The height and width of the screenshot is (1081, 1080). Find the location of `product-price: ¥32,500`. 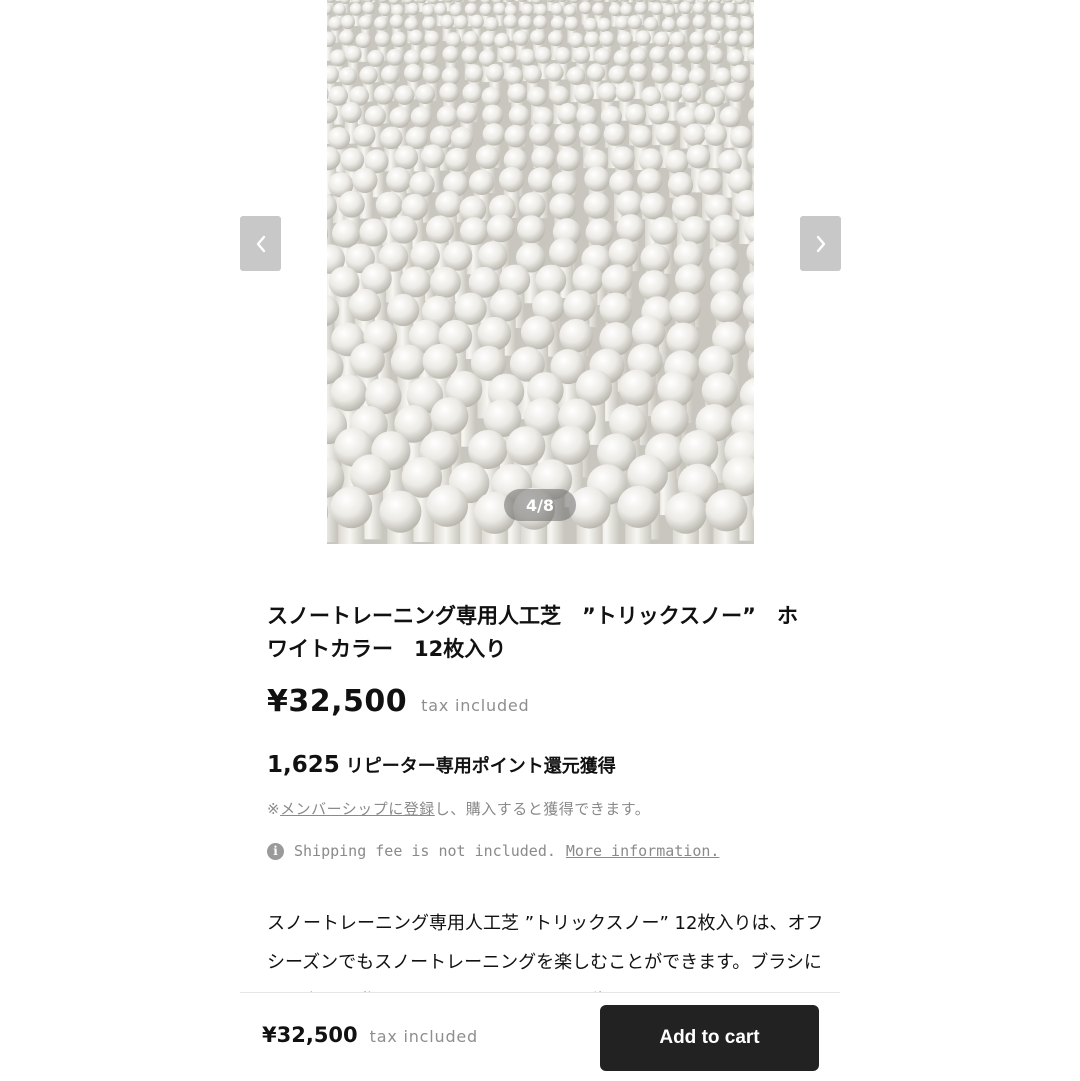

product-price: ¥32,500 is located at coordinates (337, 701).